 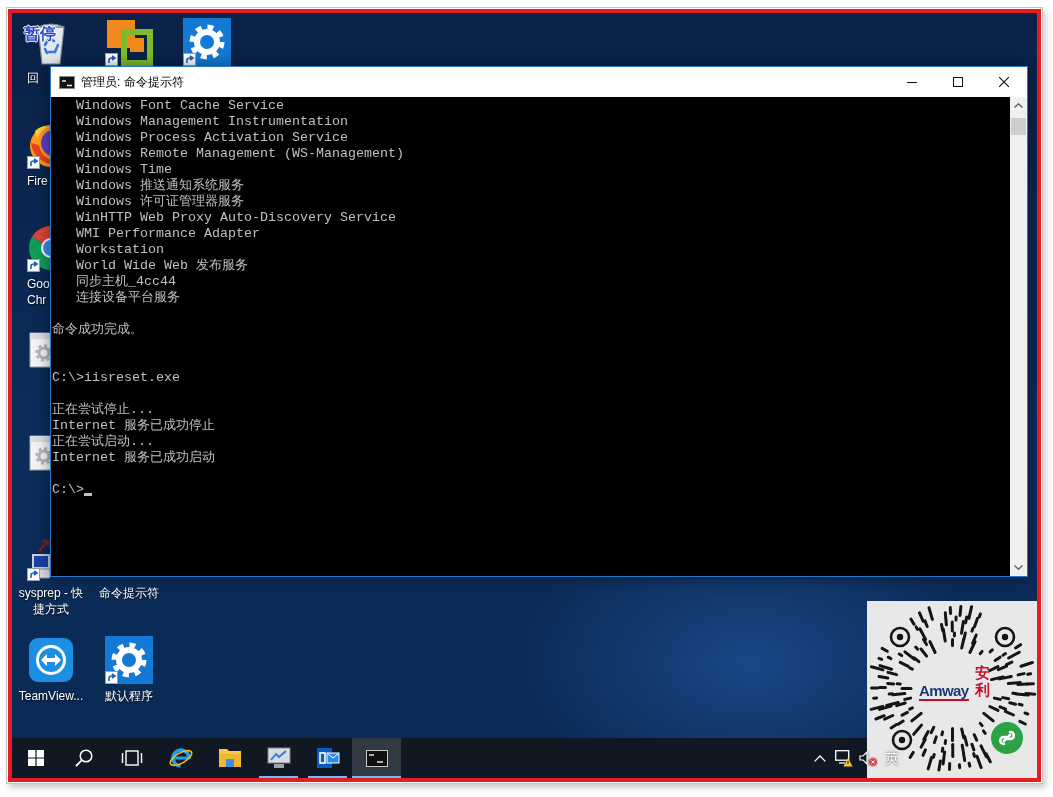 I want to click on console-line: WinHTTP Web Proxy Auto-Discovery Service, so click(x=235, y=217).